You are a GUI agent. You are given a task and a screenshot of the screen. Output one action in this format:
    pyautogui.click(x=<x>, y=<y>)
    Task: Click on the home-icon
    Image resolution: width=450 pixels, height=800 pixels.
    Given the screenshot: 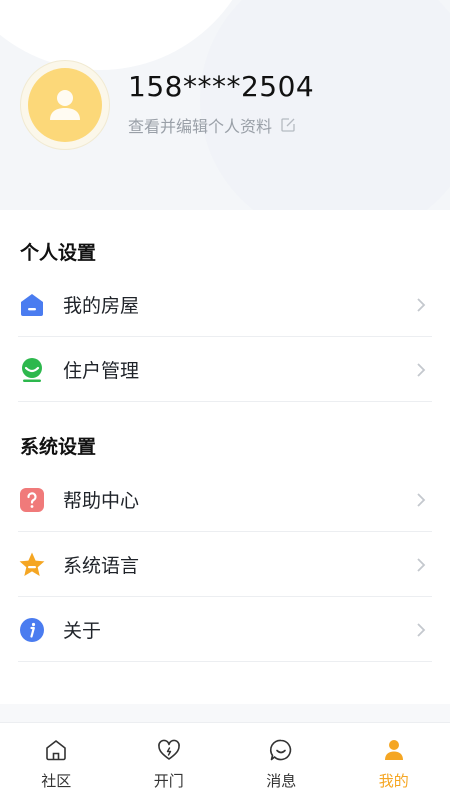 What is the action you would take?
    pyautogui.click(x=56, y=750)
    